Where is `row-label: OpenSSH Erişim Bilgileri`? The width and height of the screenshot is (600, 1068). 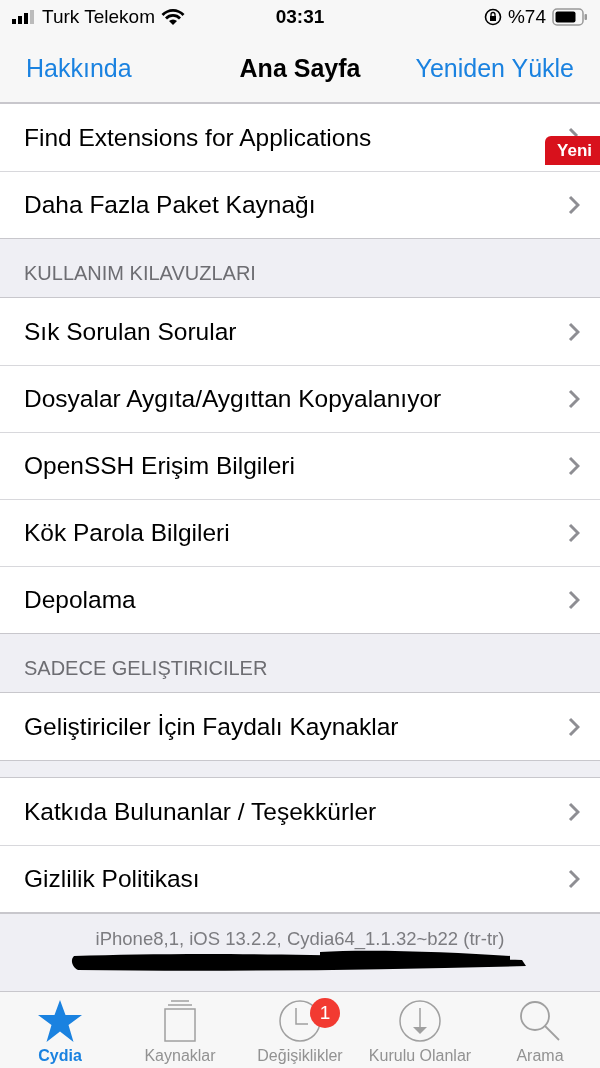 row-label: OpenSSH Erişim Bilgileri is located at coordinates (160, 466).